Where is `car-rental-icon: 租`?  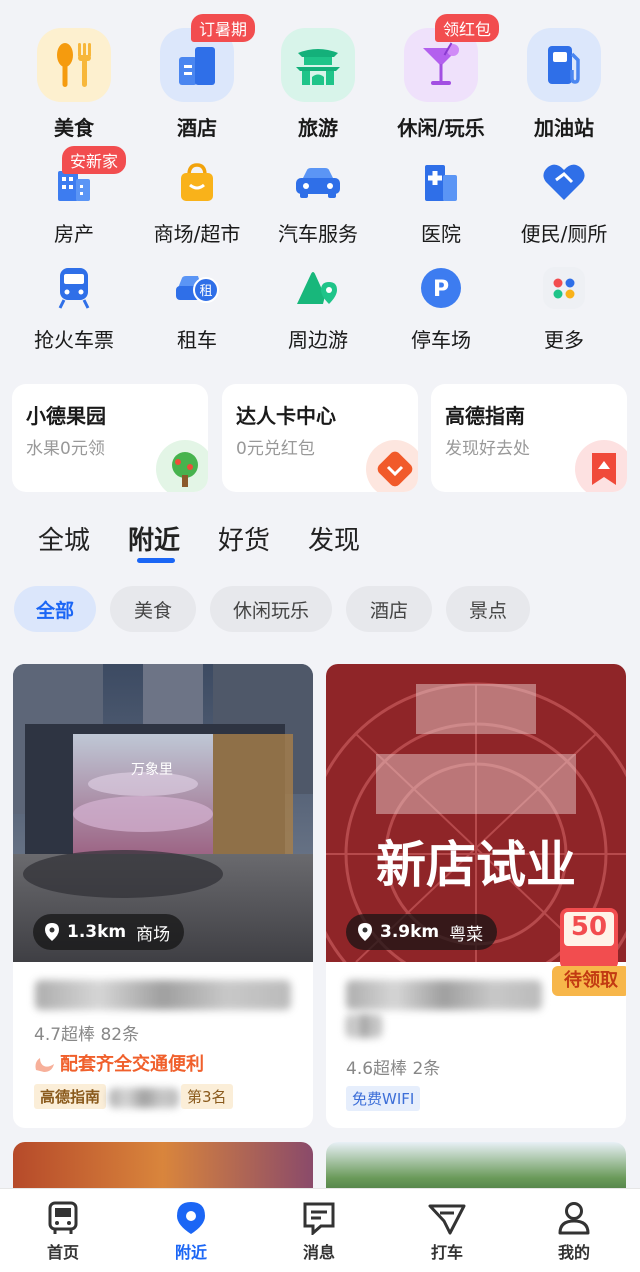
car-rental-icon: 租 is located at coordinates (197, 288).